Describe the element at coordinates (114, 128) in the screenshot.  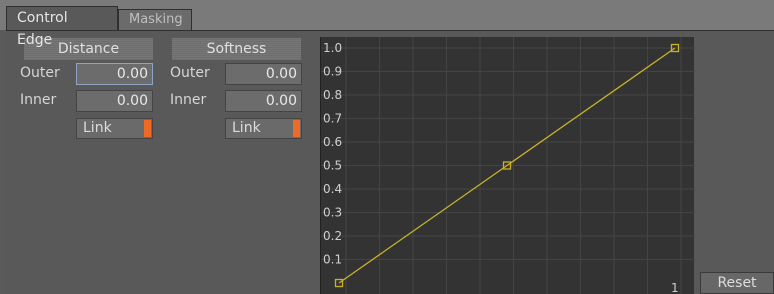
I see `distance-link-toggle: Link` at that location.